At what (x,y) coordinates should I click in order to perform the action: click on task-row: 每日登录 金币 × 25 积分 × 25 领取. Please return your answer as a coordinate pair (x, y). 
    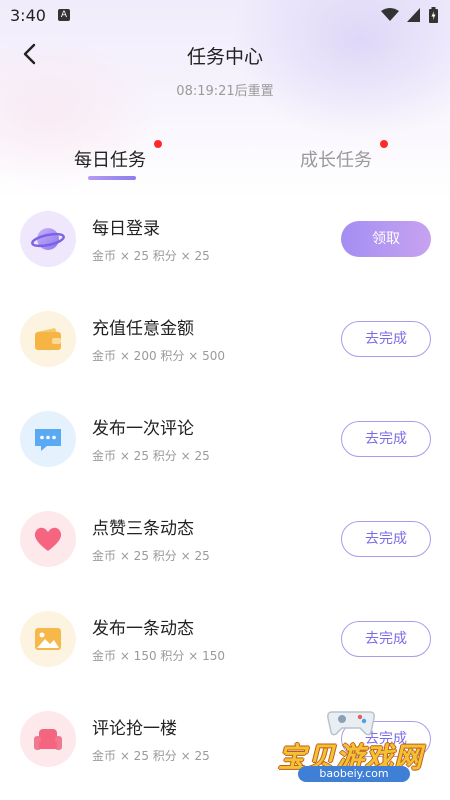
    Looking at the image, I should click on (225, 241).